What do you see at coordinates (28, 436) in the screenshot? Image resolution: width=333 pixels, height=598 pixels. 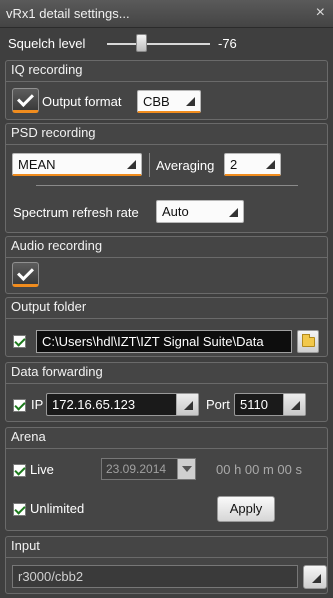 I see `arena-title: Arena` at bounding box center [28, 436].